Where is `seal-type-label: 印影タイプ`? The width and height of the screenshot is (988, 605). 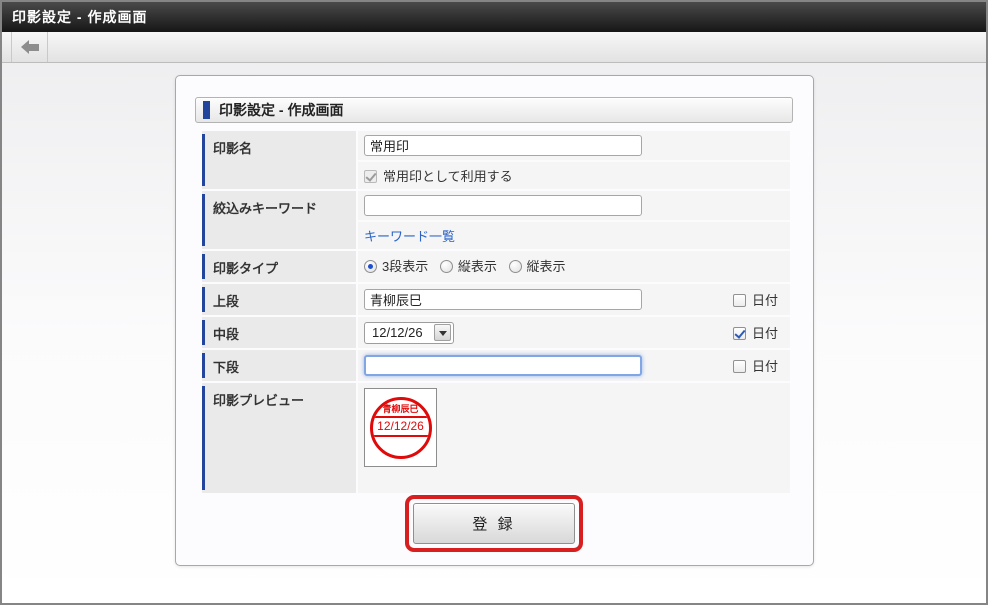 seal-type-label: 印影タイプ is located at coordinates (279, 266).